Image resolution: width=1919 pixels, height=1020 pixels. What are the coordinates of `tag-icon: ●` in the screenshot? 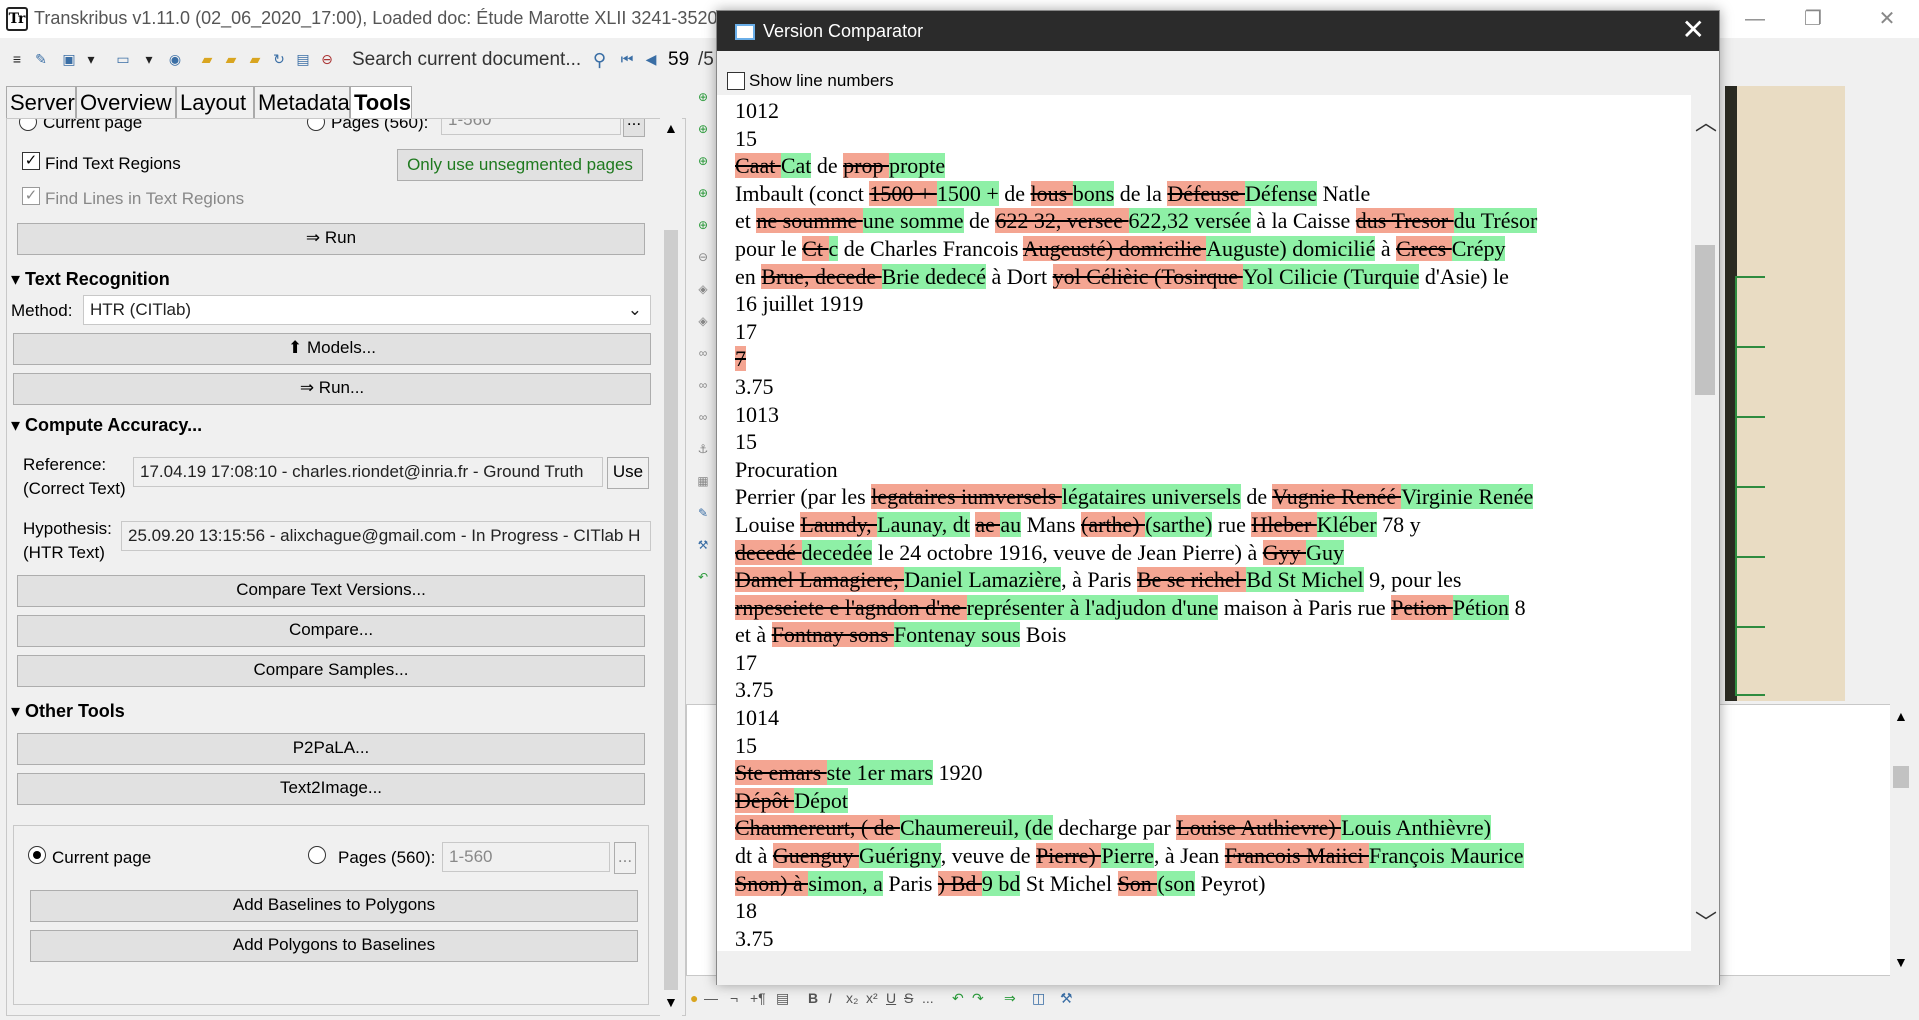 It's located at (694, 998).